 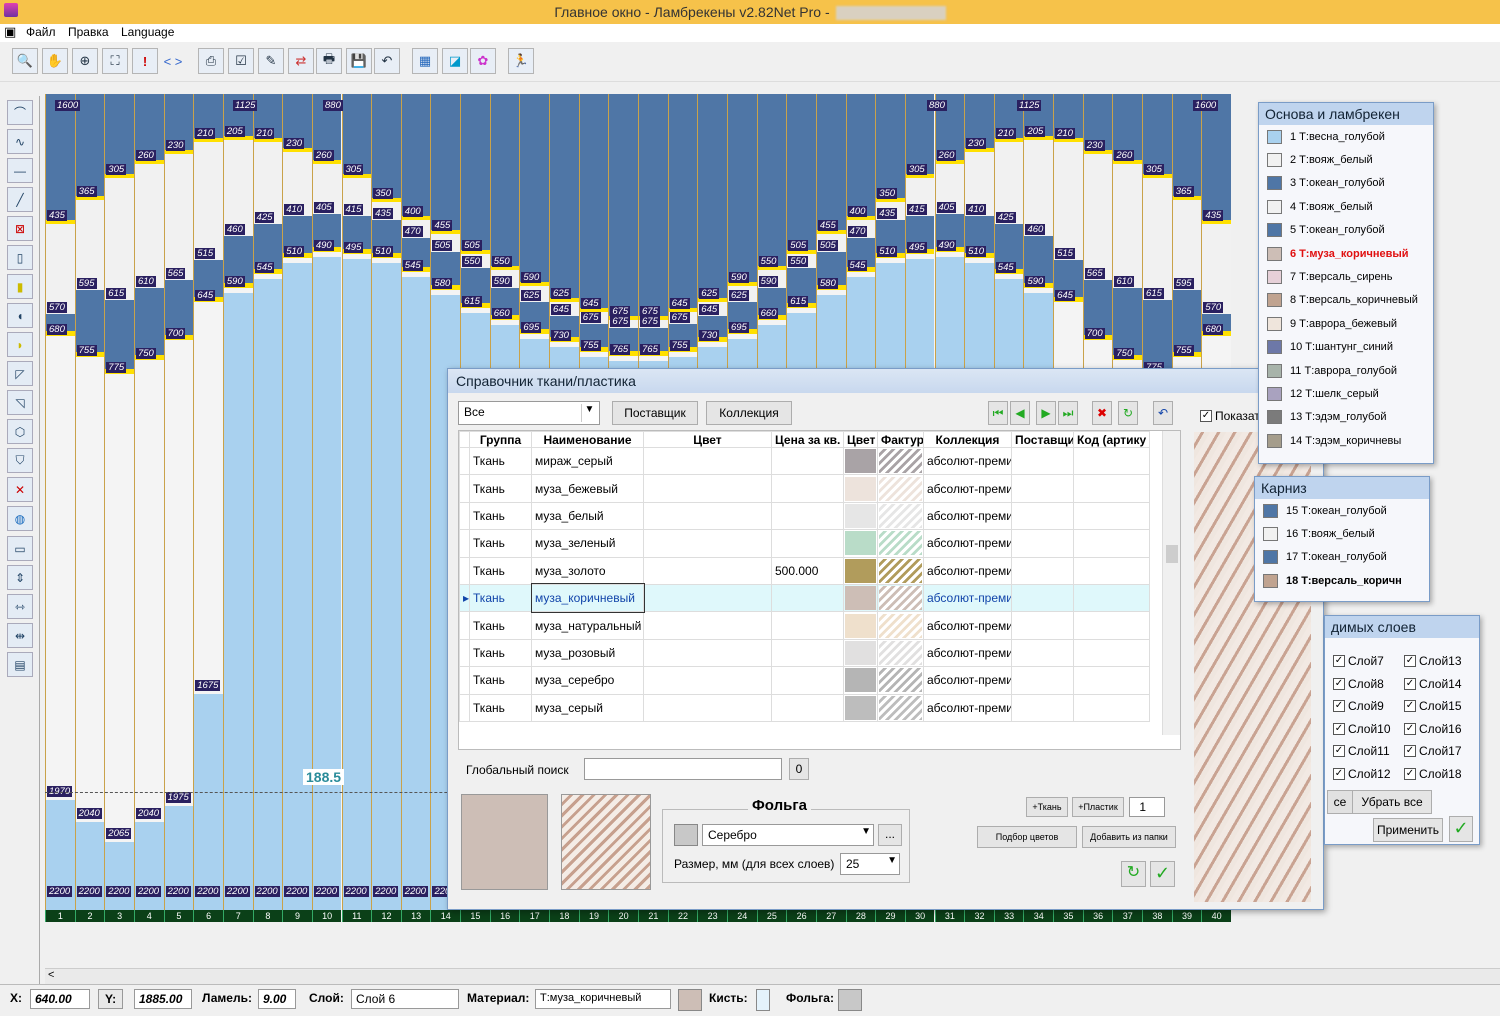 What do you see at coordinates (20, 431) in the screenshot?
I see `slat-point-icon: ⬡` at bounding box center [20, 431].